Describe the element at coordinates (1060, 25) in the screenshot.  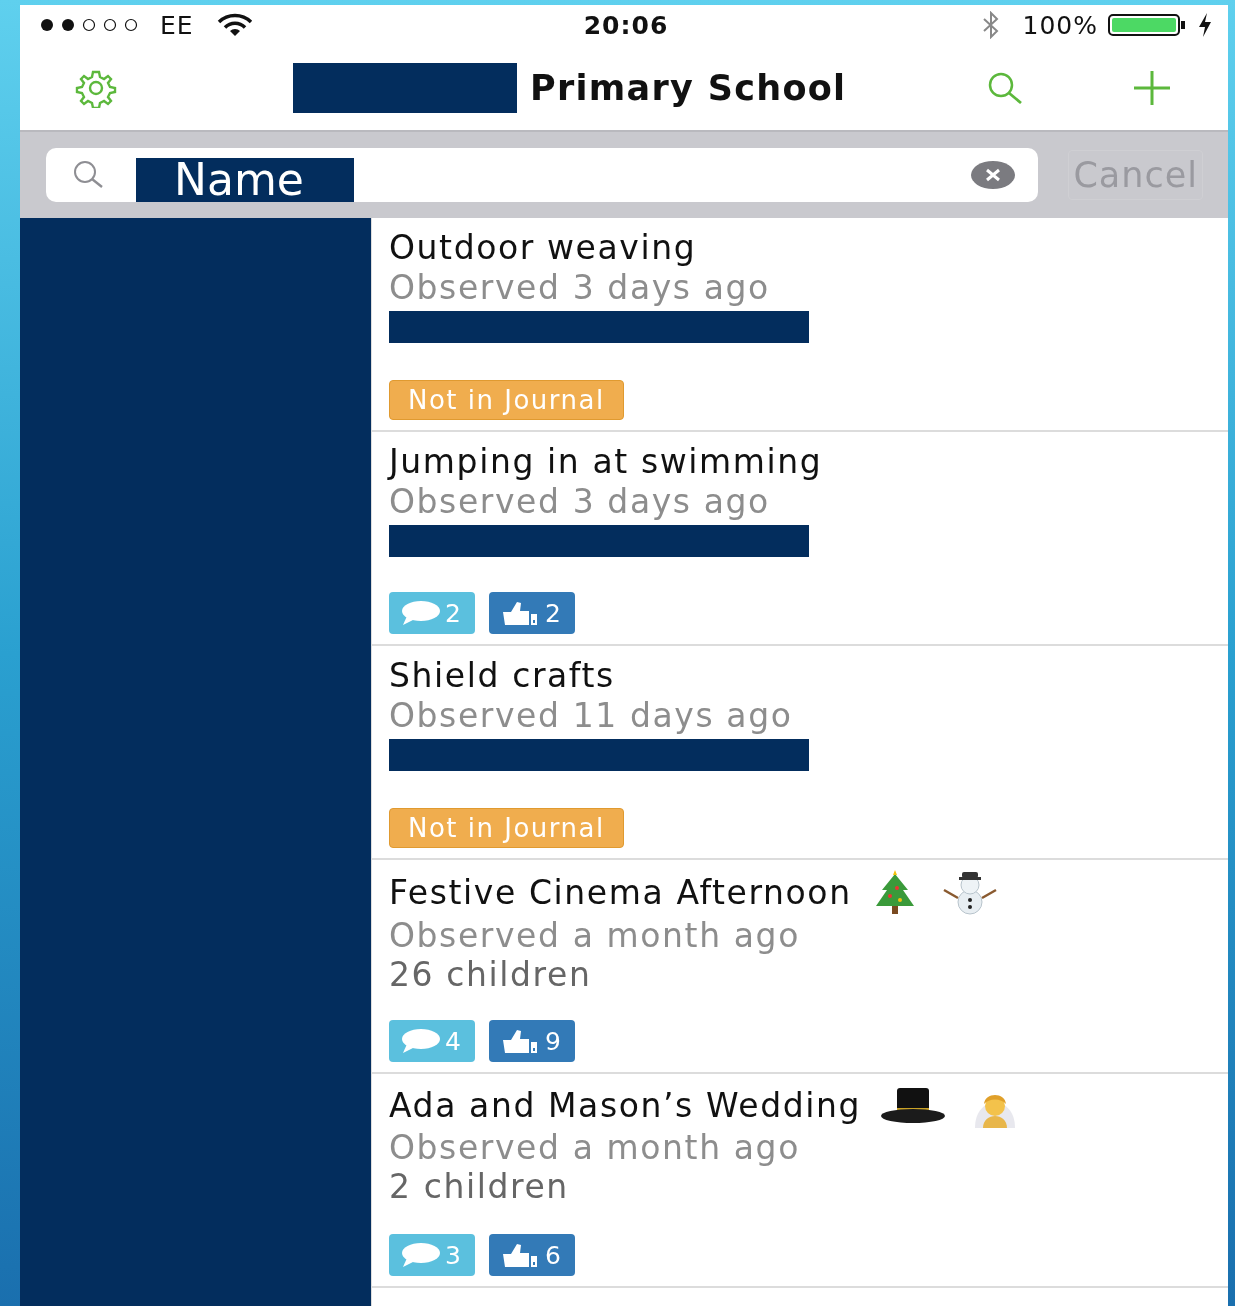
I see `battery-percentage: 100%` at that location.